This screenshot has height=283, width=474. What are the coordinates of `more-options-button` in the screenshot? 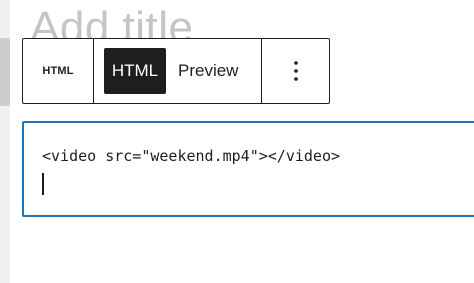 It's located at (296, 71).